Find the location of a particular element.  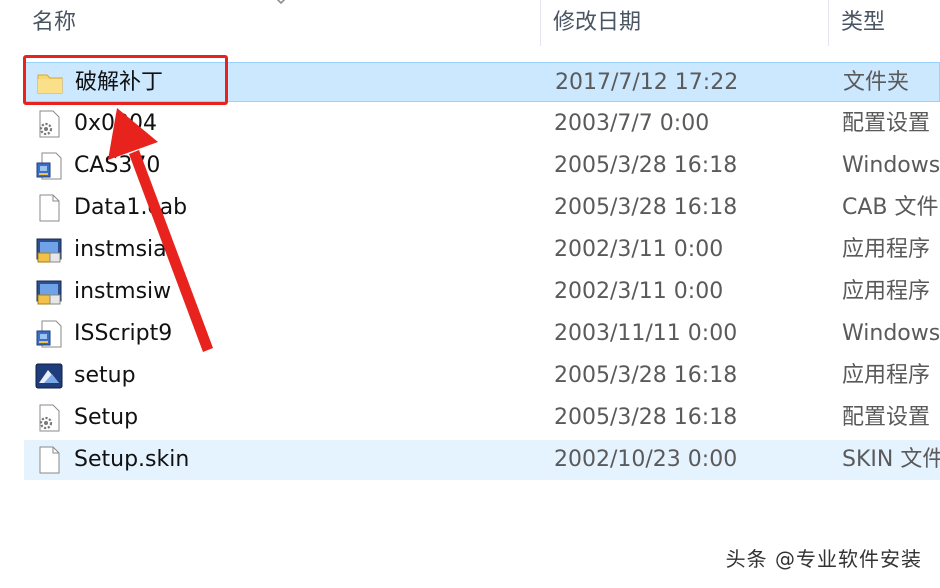

file-row: instmsia 2002/3/11 0:00 应用程序 is located at coordinates (482, 250).